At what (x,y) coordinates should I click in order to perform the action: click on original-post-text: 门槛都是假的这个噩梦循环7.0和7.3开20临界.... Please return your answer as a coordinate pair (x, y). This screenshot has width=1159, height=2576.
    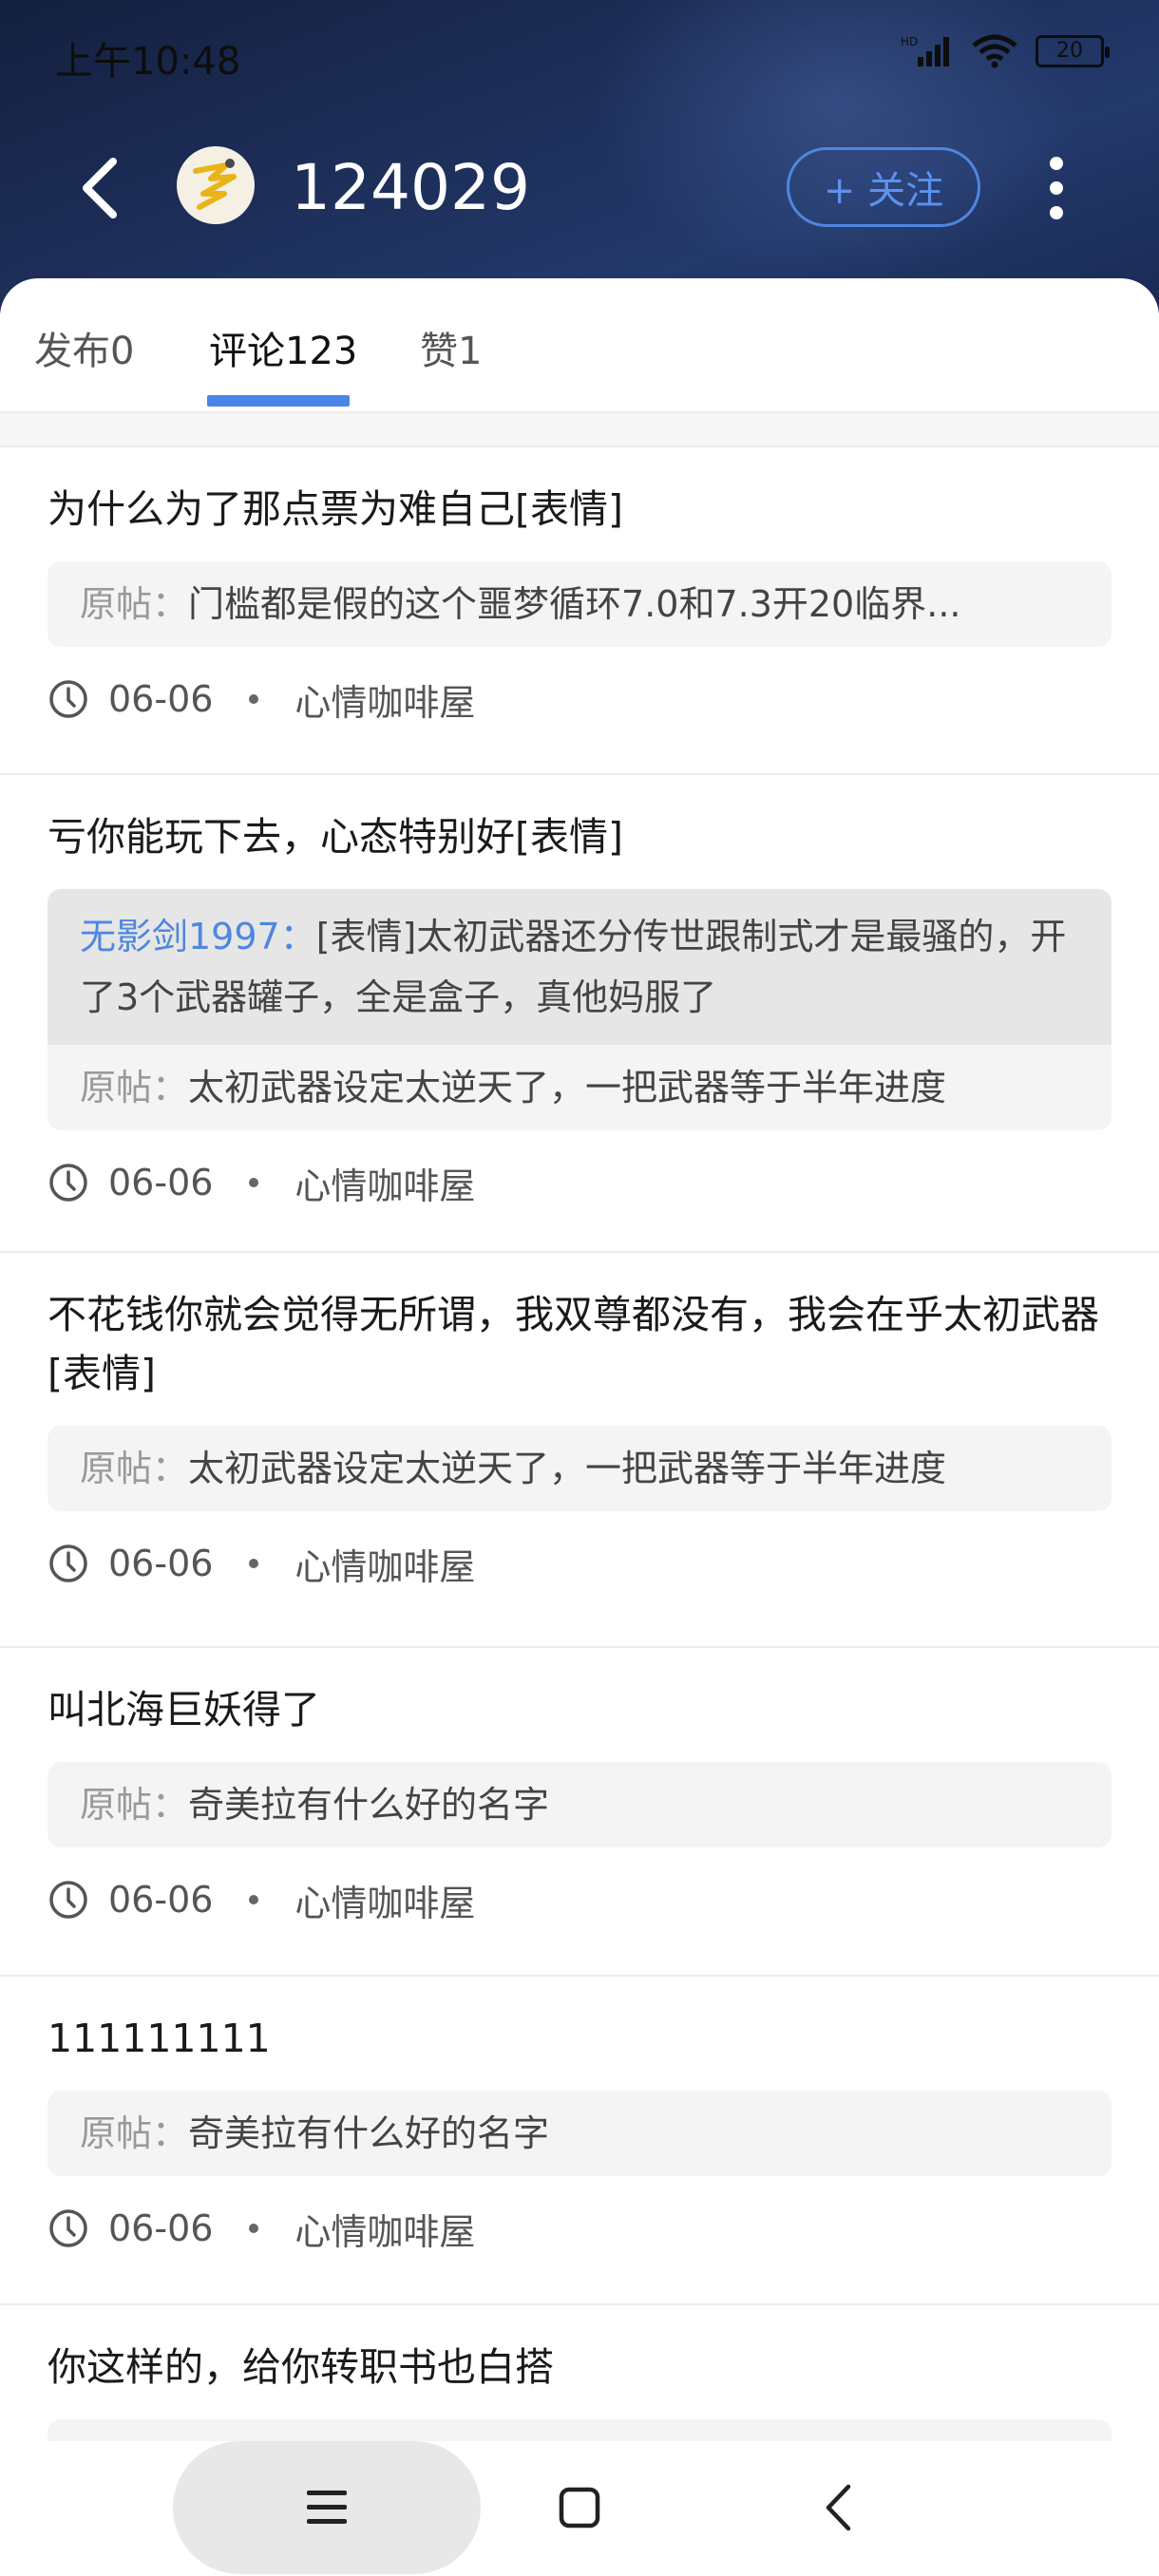
    Looking at the image, I should click on (574, 604).